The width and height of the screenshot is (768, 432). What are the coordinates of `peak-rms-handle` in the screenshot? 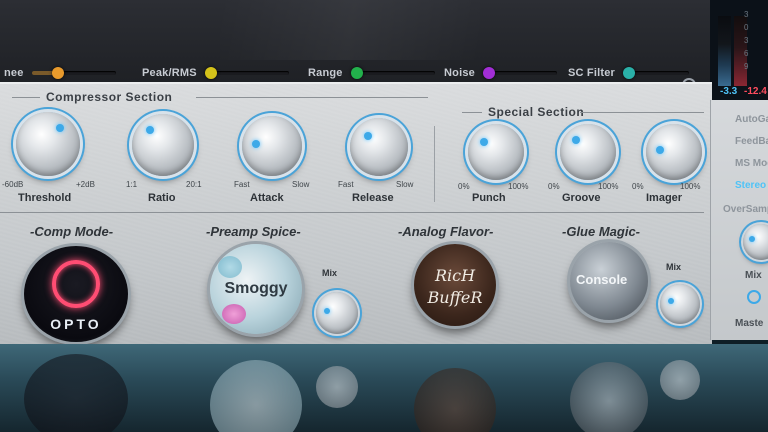 It's located at (210, 73).